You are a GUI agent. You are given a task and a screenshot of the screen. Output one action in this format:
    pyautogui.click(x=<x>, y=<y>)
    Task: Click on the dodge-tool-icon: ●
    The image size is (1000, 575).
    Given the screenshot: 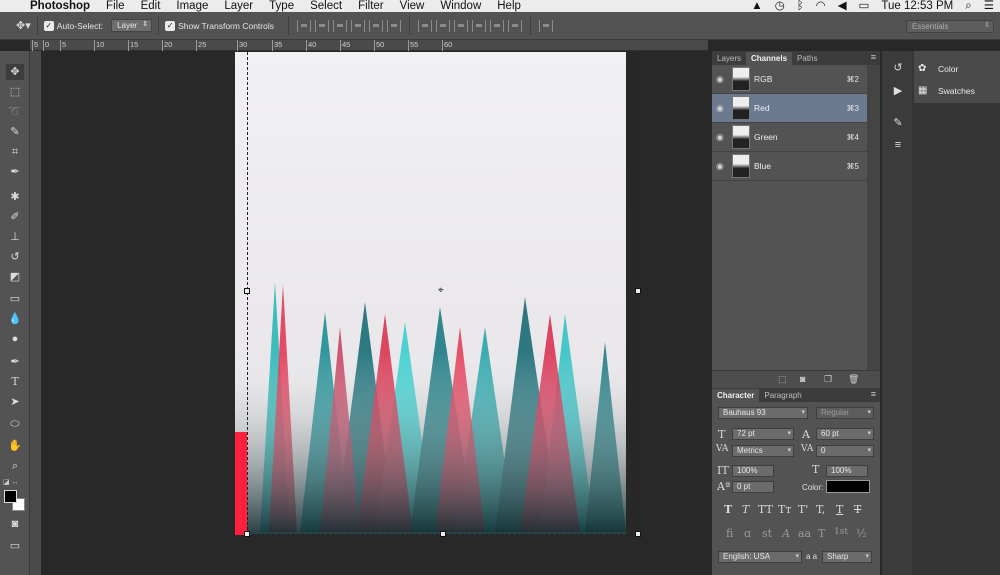 What is the action you would take?
    pyautogui.click(x=15, y=339)
    